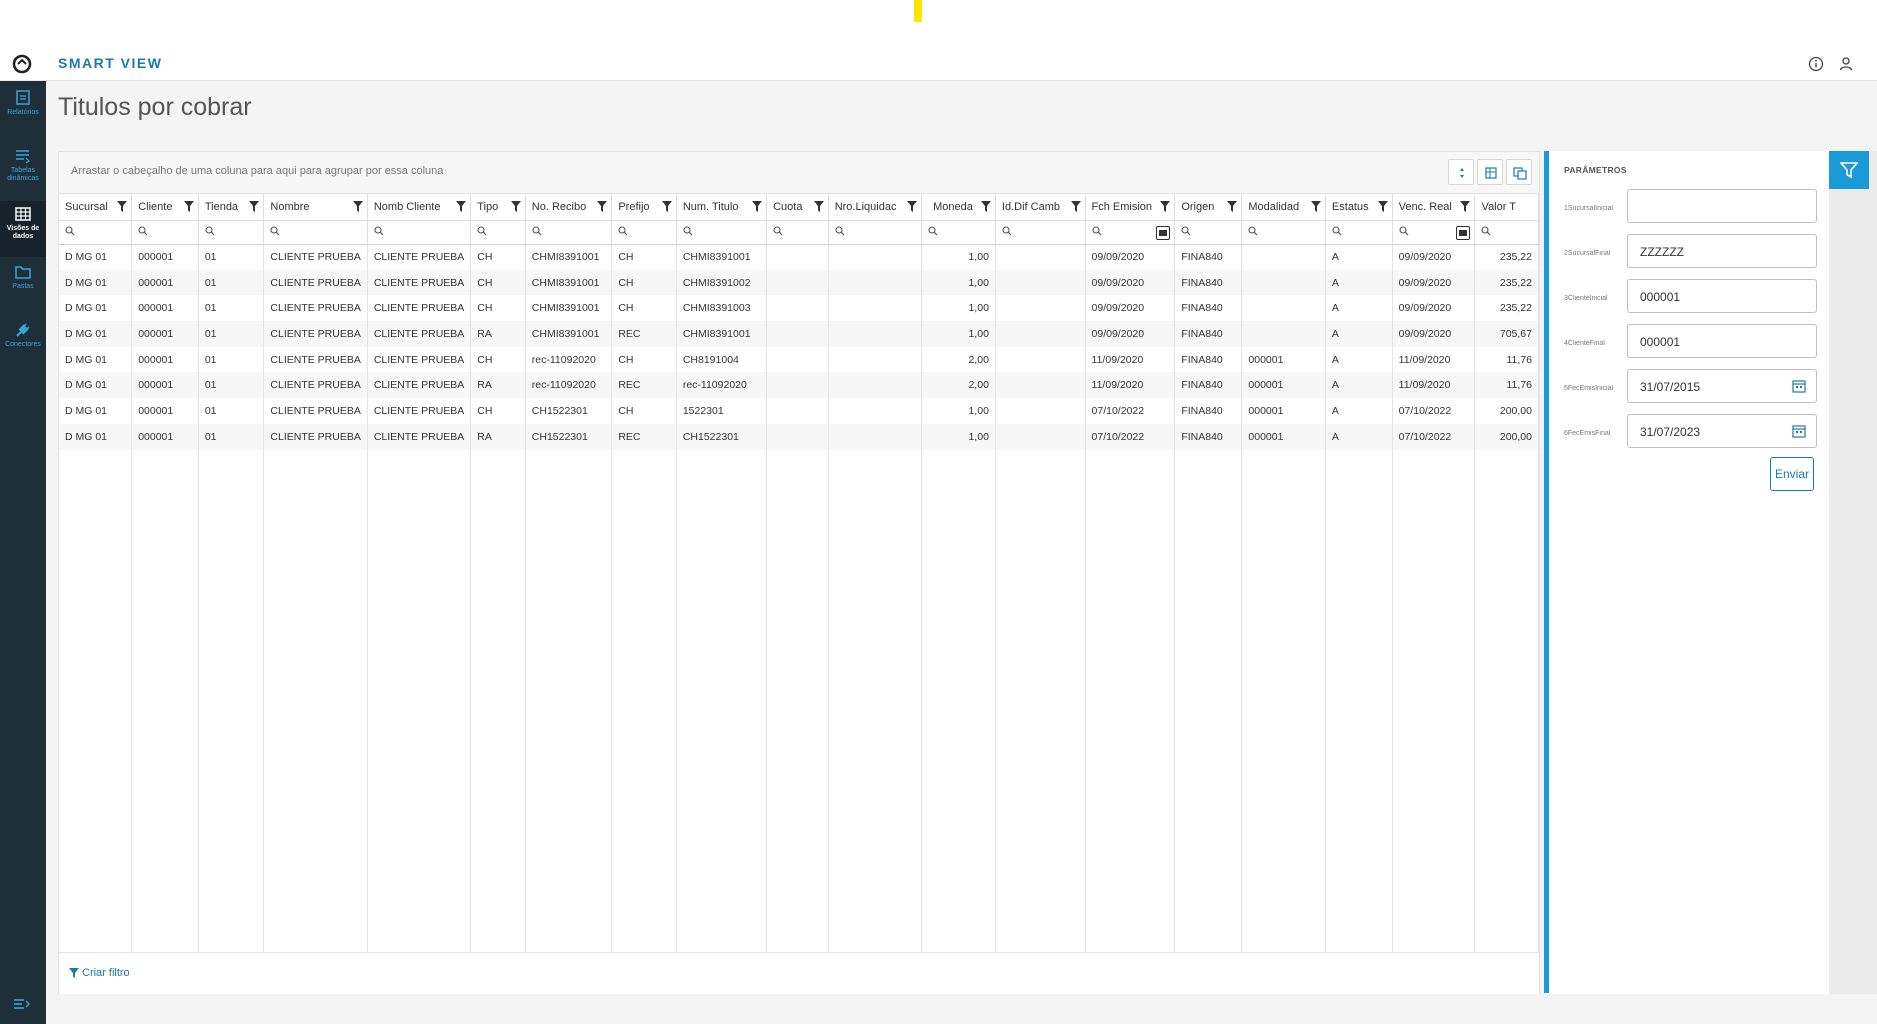  What do you see at coordinates (1792, 474) in the screenshot?
I see `send-button: Enviar` at bounding box center [1792, 474].